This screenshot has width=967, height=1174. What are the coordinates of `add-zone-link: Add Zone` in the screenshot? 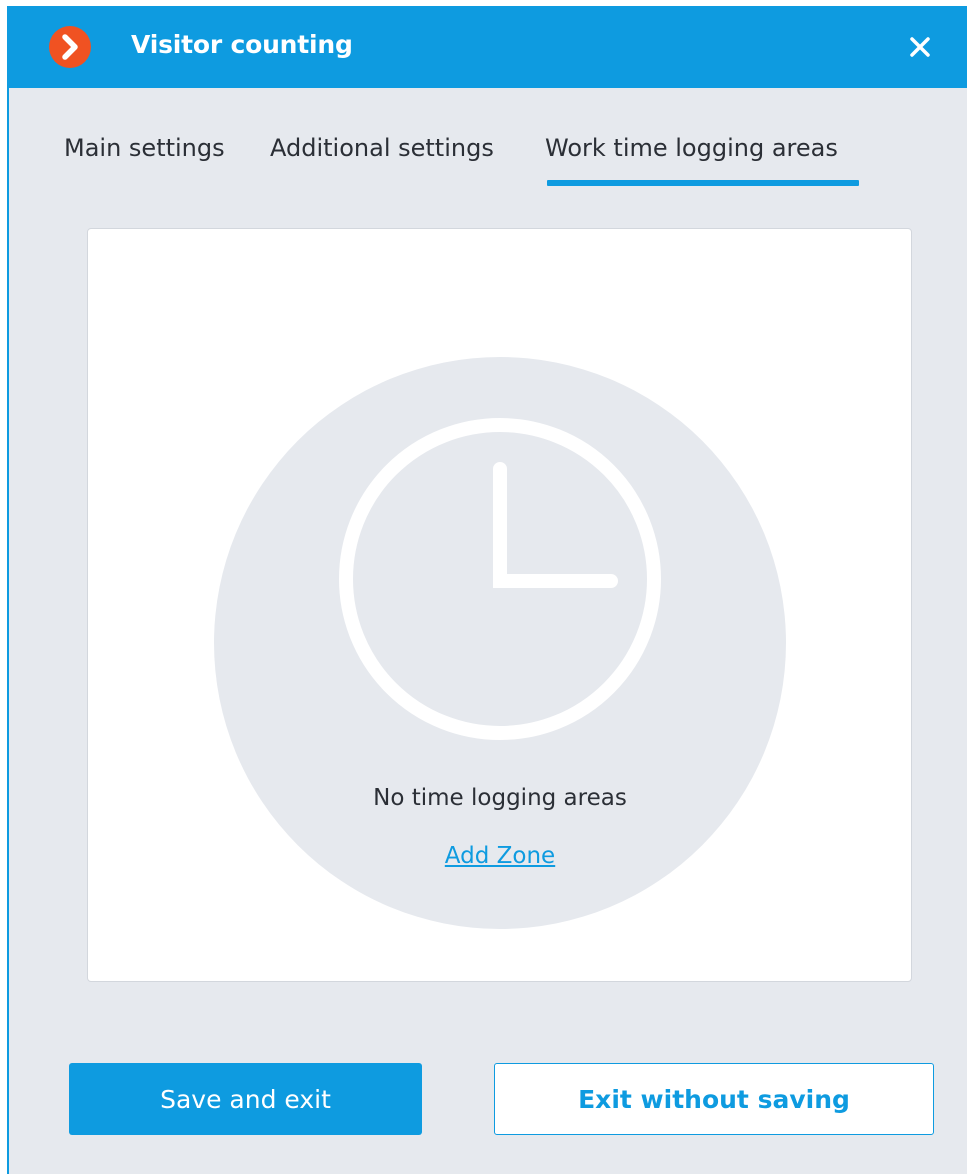 It's located at (499, 856).